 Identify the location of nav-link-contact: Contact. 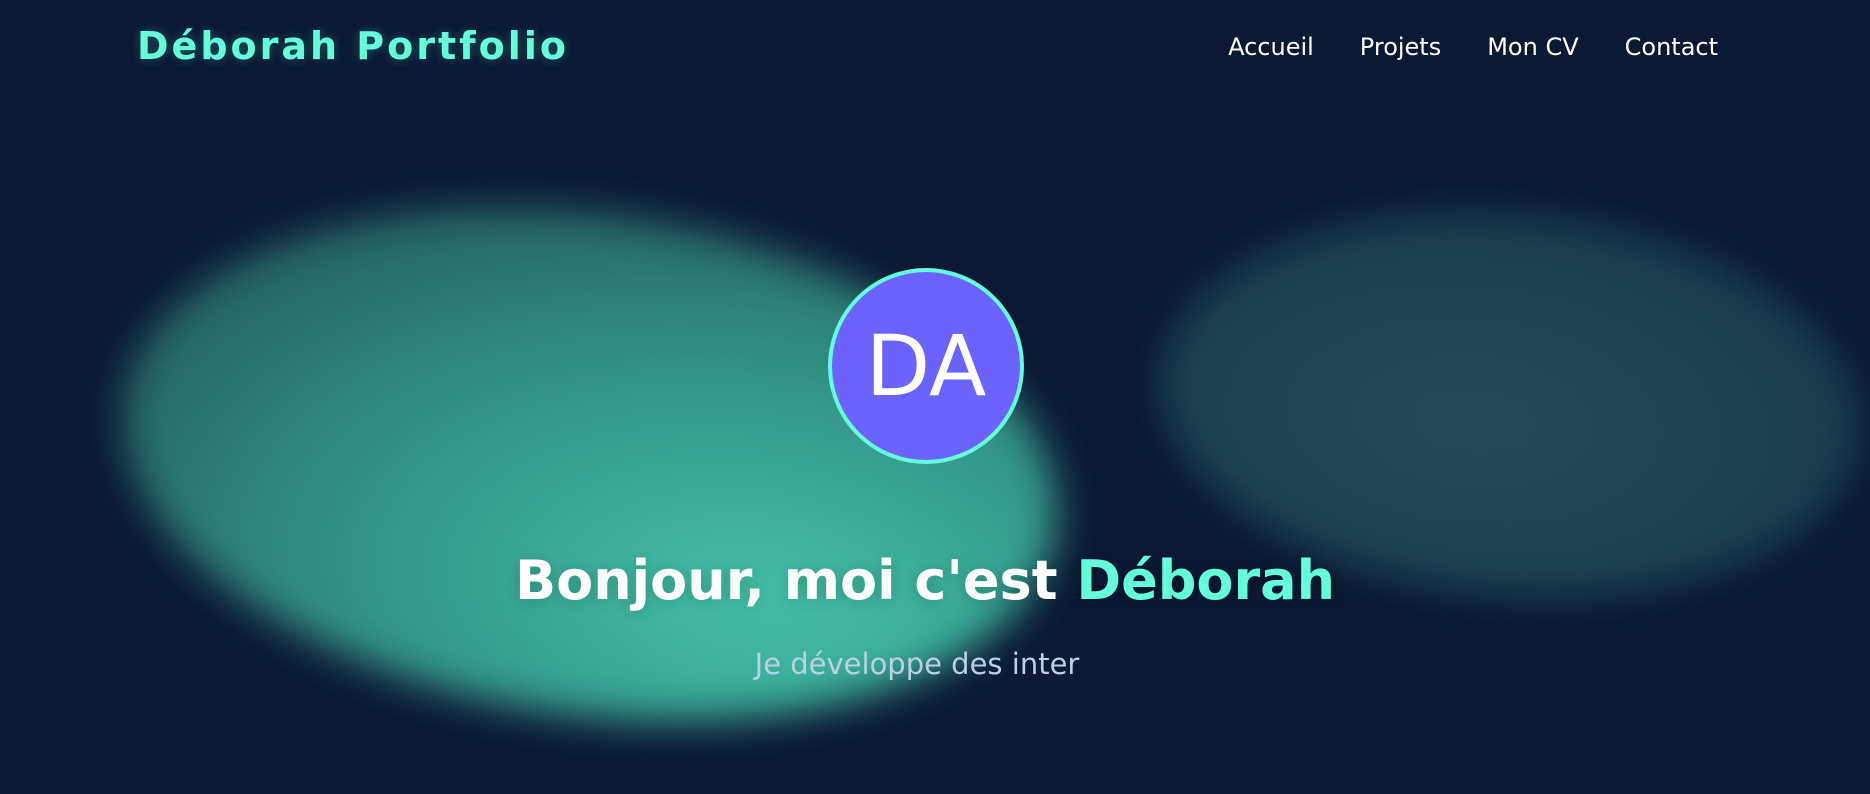
(1671, 47).